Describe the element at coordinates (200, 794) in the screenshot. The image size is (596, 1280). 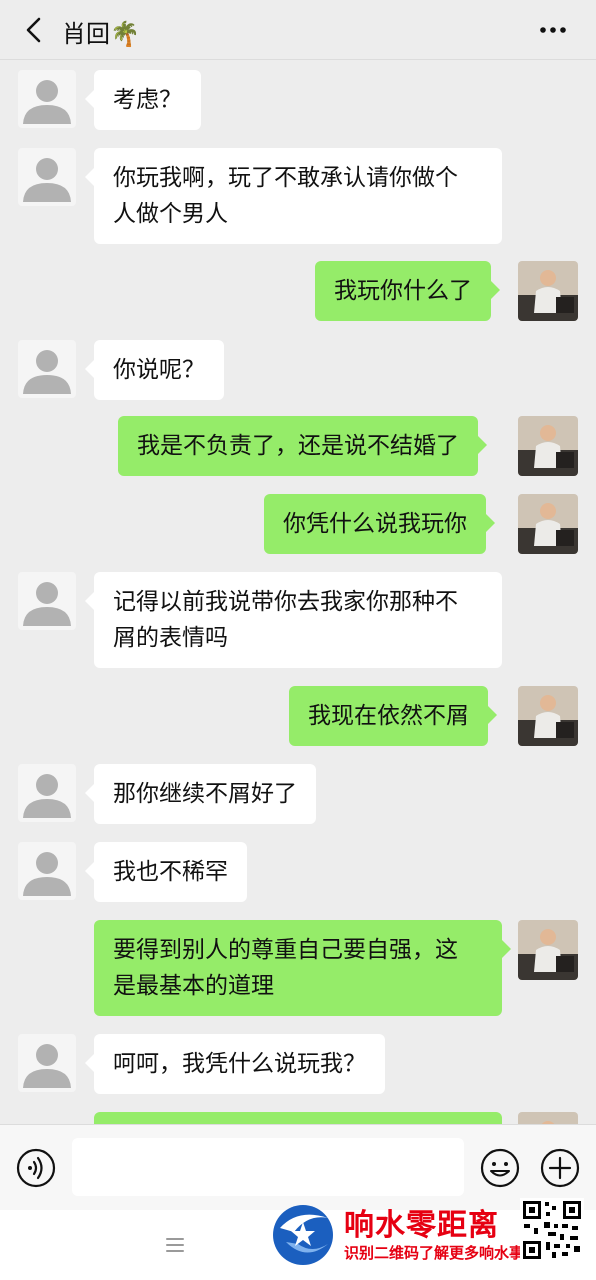
I see `message-bubble-received: 那你继续不屑好了` at that location.